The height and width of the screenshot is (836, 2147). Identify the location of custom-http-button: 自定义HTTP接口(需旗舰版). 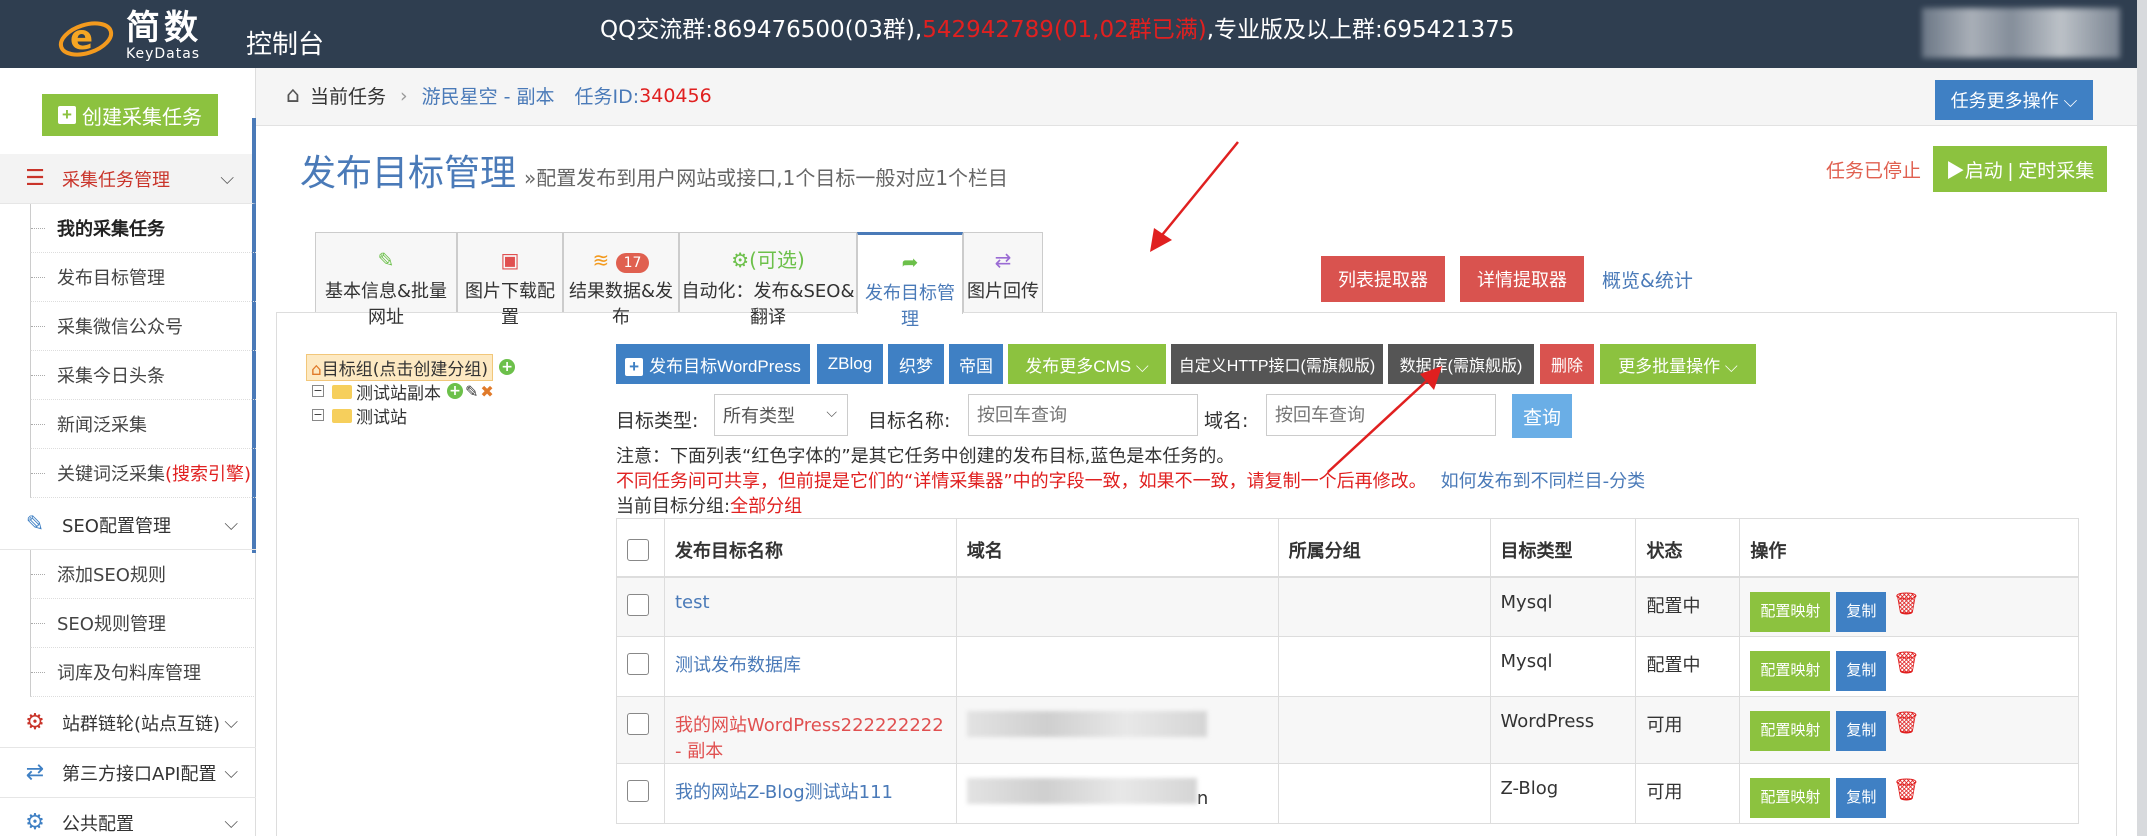
(1277, 364).